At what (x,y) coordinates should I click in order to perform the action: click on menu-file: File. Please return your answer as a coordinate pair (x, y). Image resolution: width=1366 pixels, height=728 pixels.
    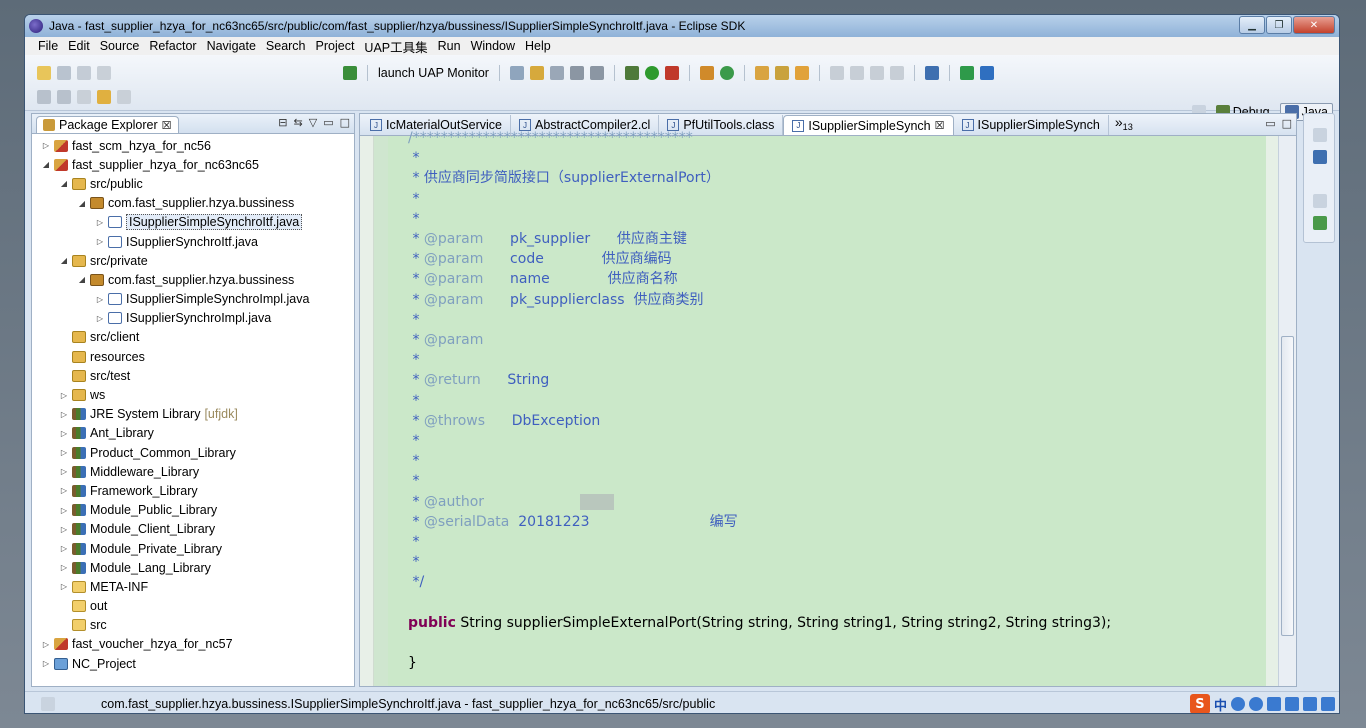
    Looking at the image, I should click on (48, 46).